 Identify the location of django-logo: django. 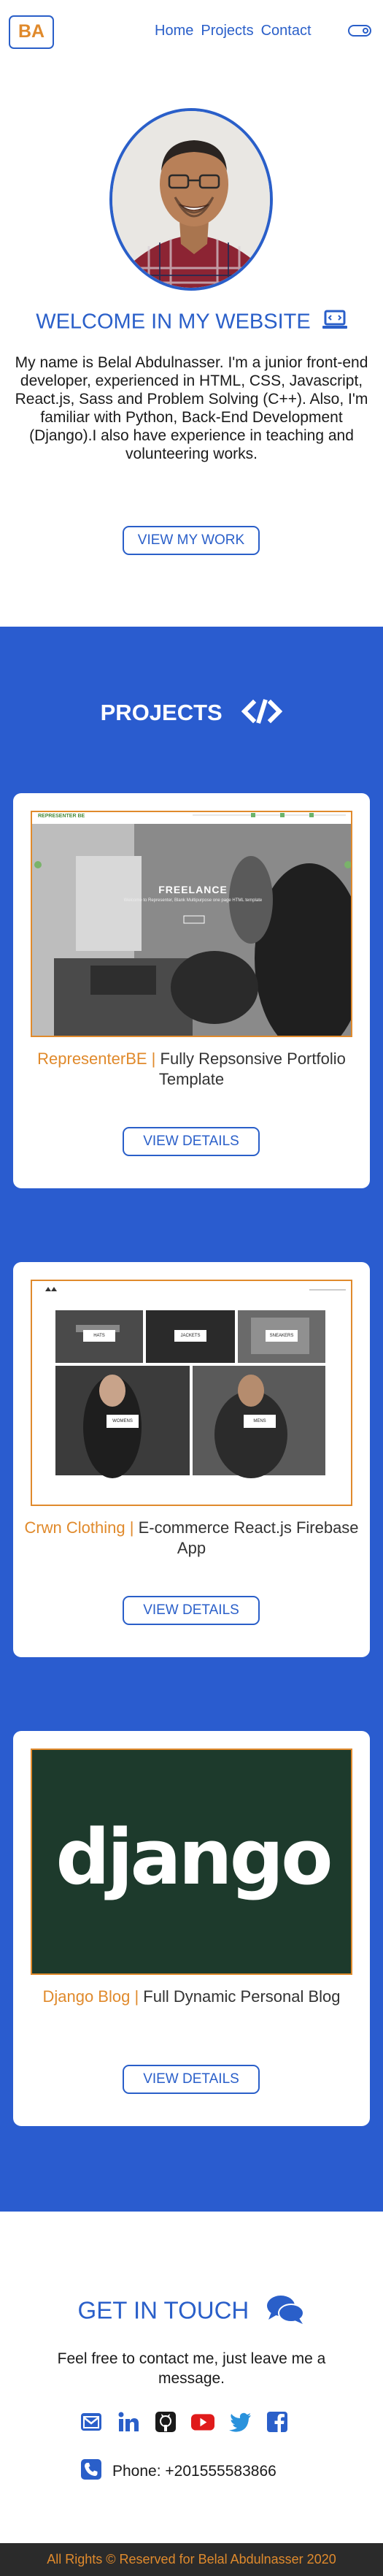
(194, 1857).